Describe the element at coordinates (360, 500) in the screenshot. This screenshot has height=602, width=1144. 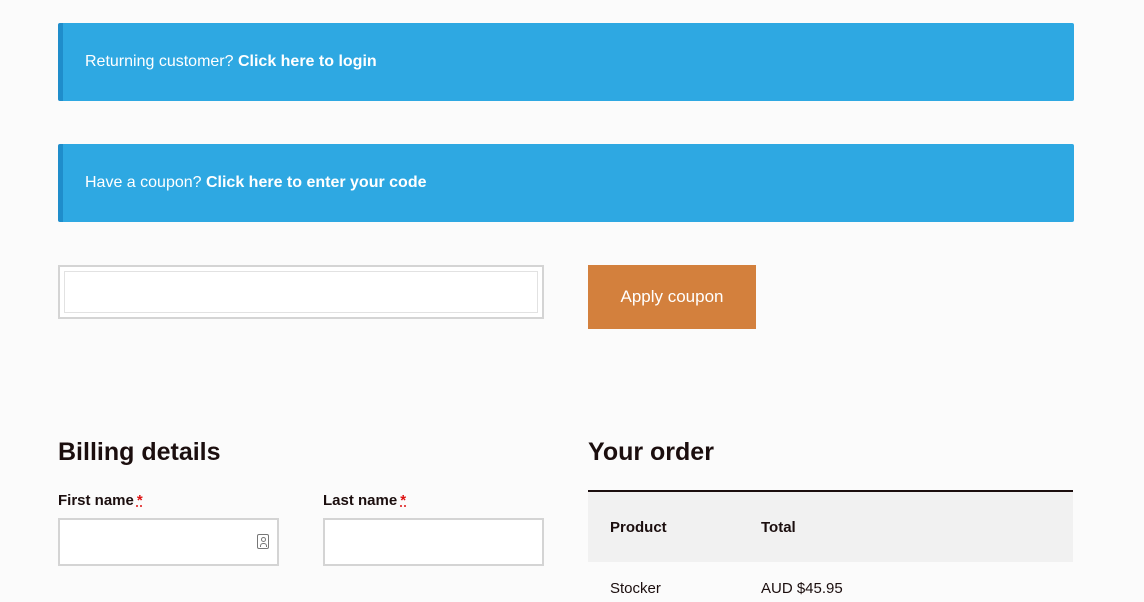
I see `last-name-label-text: Last name` at that location.